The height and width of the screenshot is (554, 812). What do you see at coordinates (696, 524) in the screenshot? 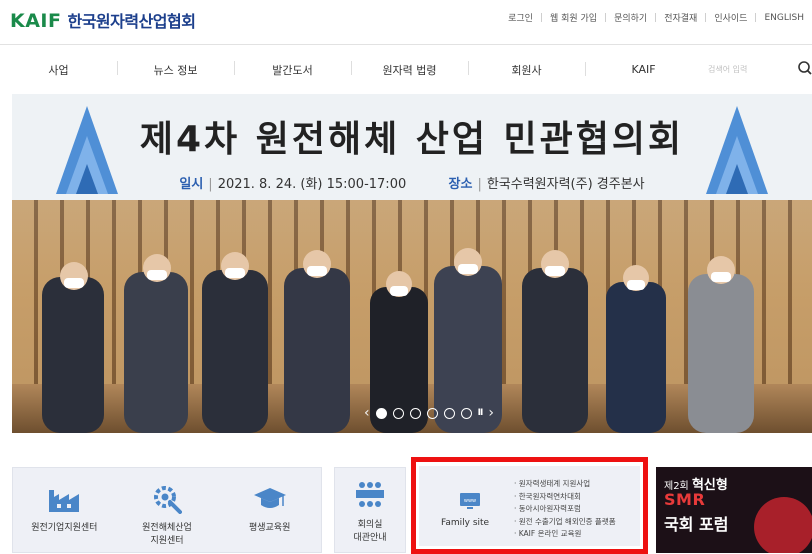
I see `promo-line3: 국회 포럼` at bounding box center [696, 524].